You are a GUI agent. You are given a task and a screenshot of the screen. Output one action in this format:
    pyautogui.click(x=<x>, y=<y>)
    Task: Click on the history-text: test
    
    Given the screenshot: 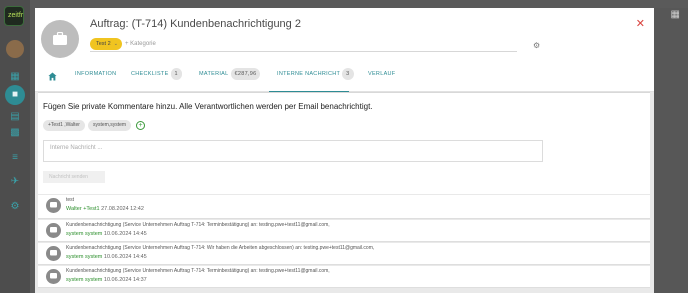 What is the action you would take?
    pyautogui.click(x=70, y=200)
    